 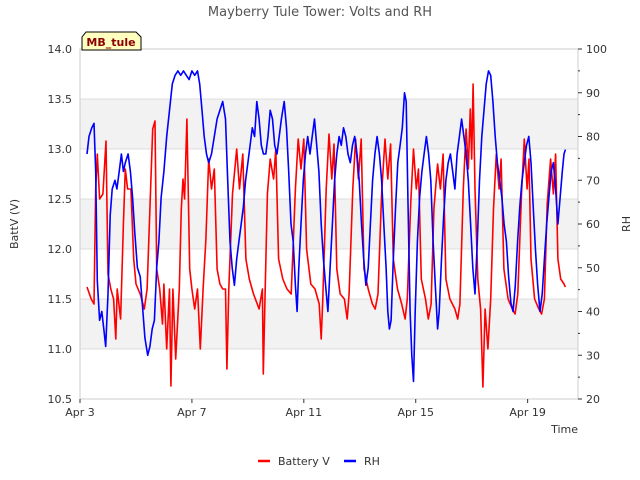 I want to click on y-tick-label-left: 11.5, so click(x=60, y=299).